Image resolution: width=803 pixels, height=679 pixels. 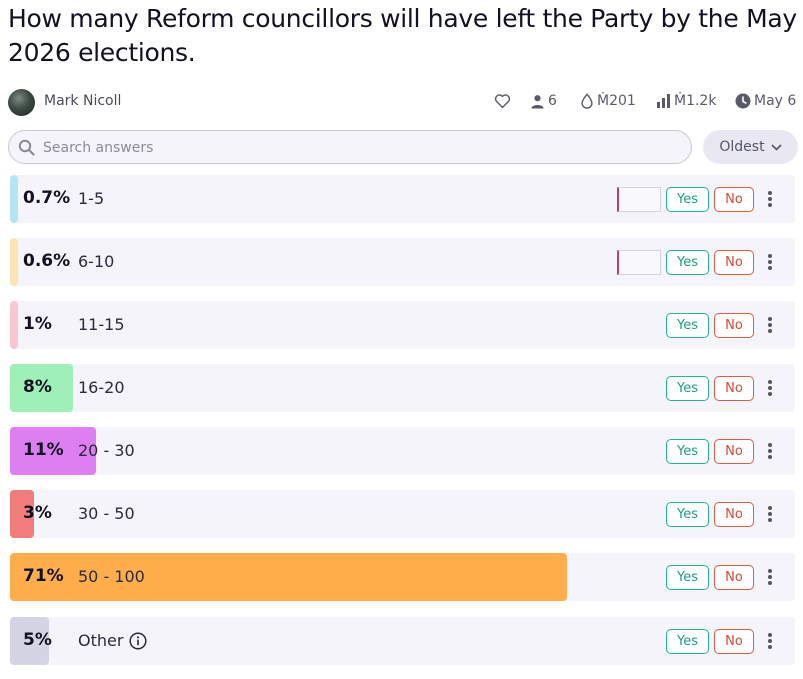 What do you see at coordinates (37, 640) in the screenshot?
I see `answer-percent: 5%` at bounding box center [37, 640].